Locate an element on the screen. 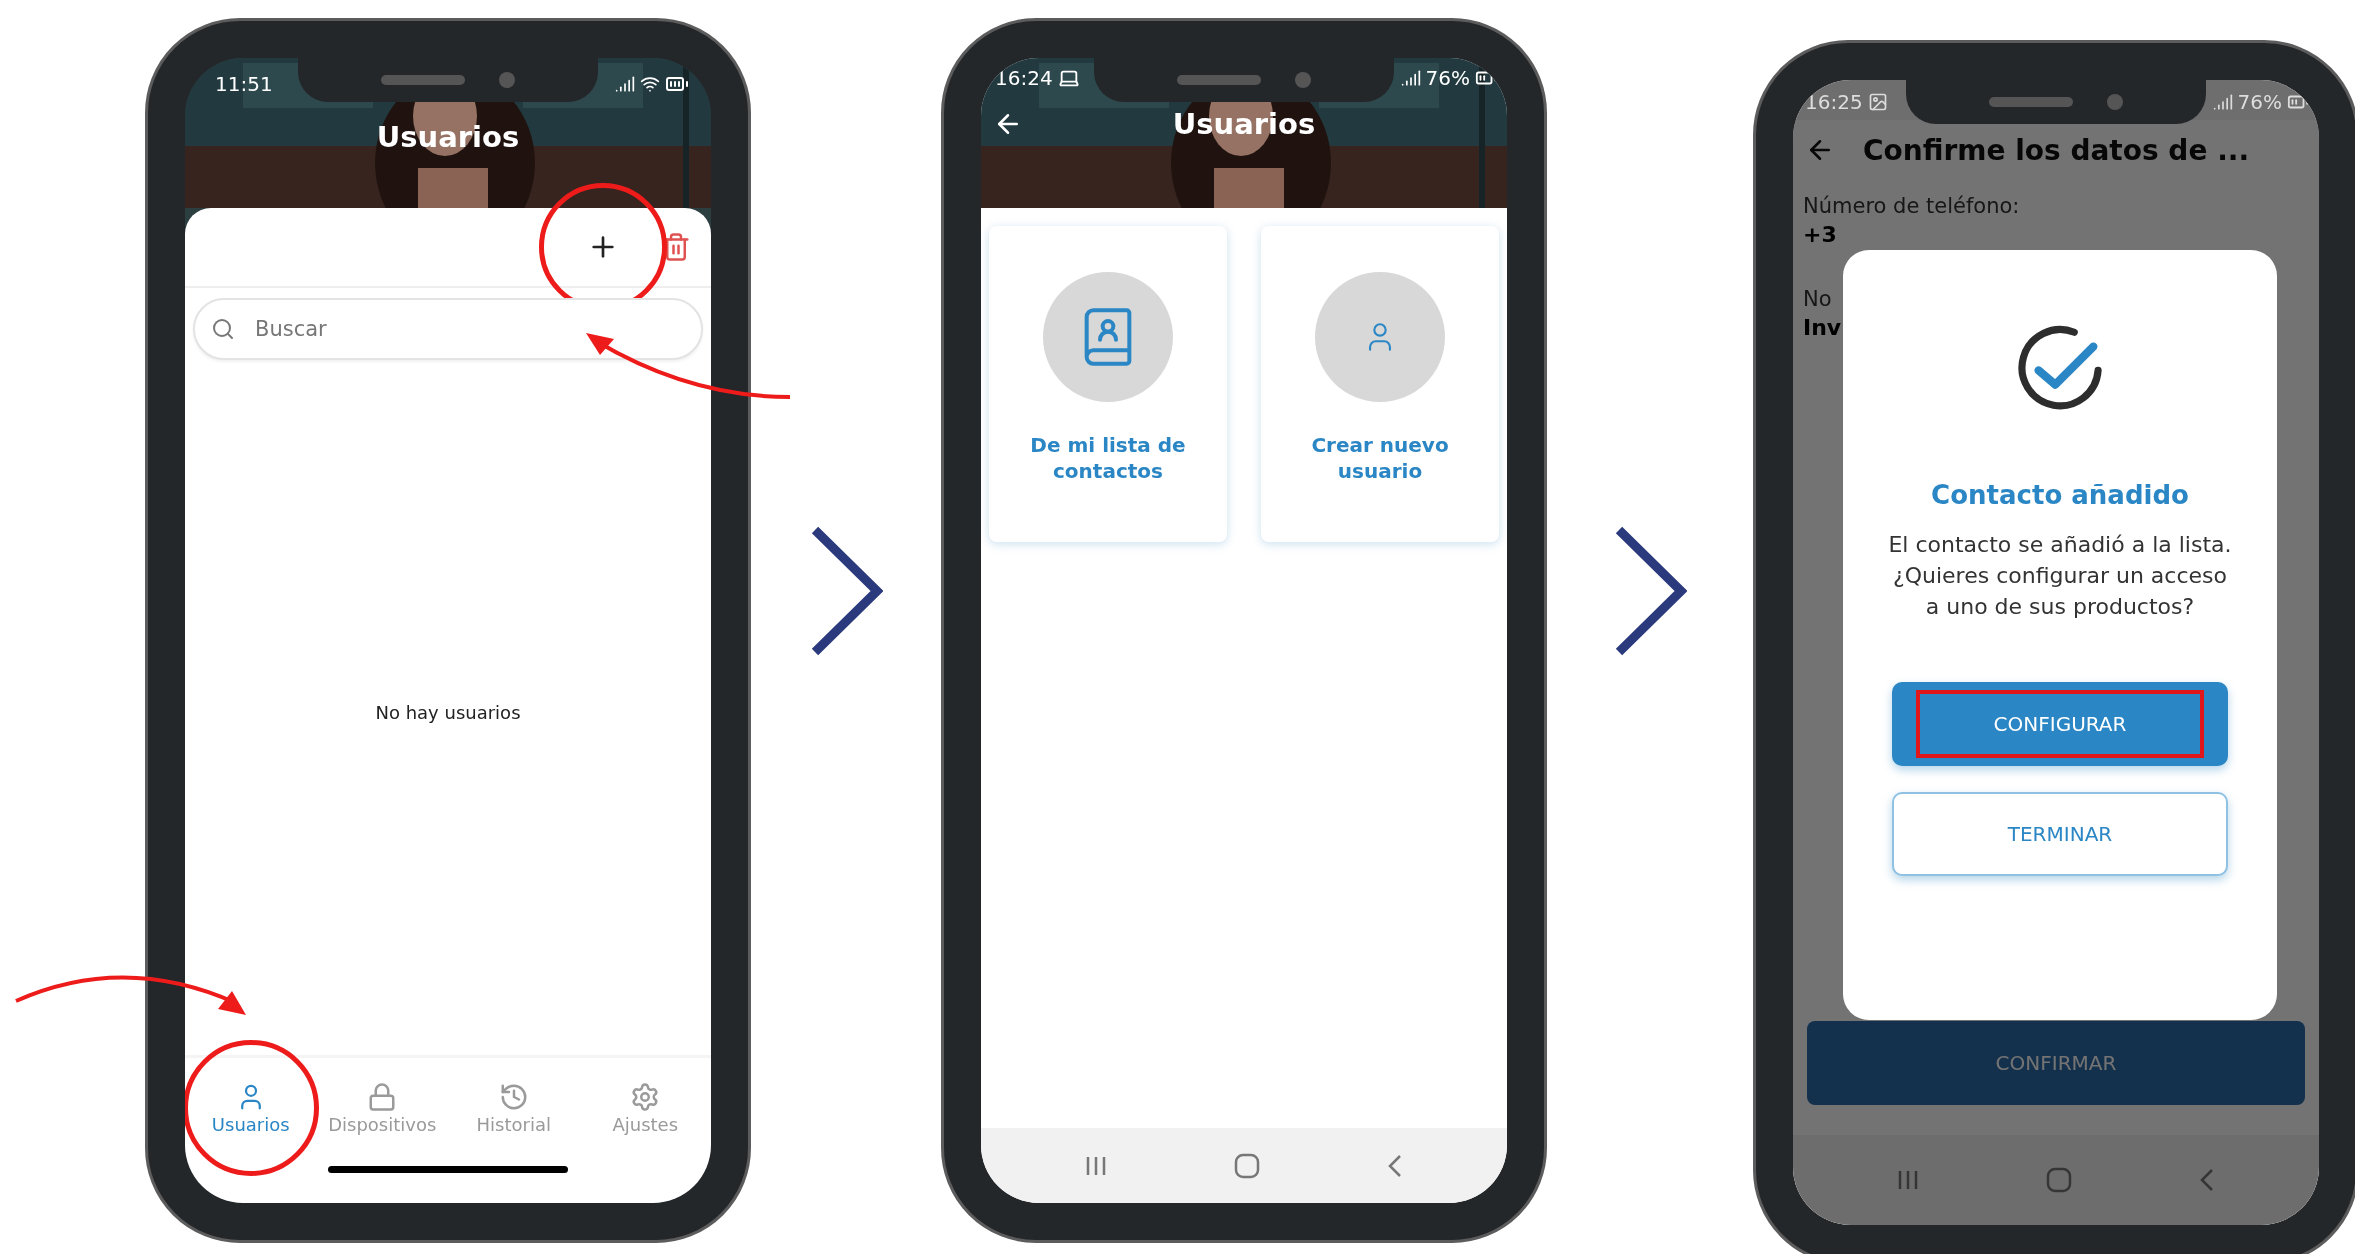 Image resolution: width=2355 pixels, height=1254 pixels. field-label: Número de teléfono: is located at coordinates (1911, 206).